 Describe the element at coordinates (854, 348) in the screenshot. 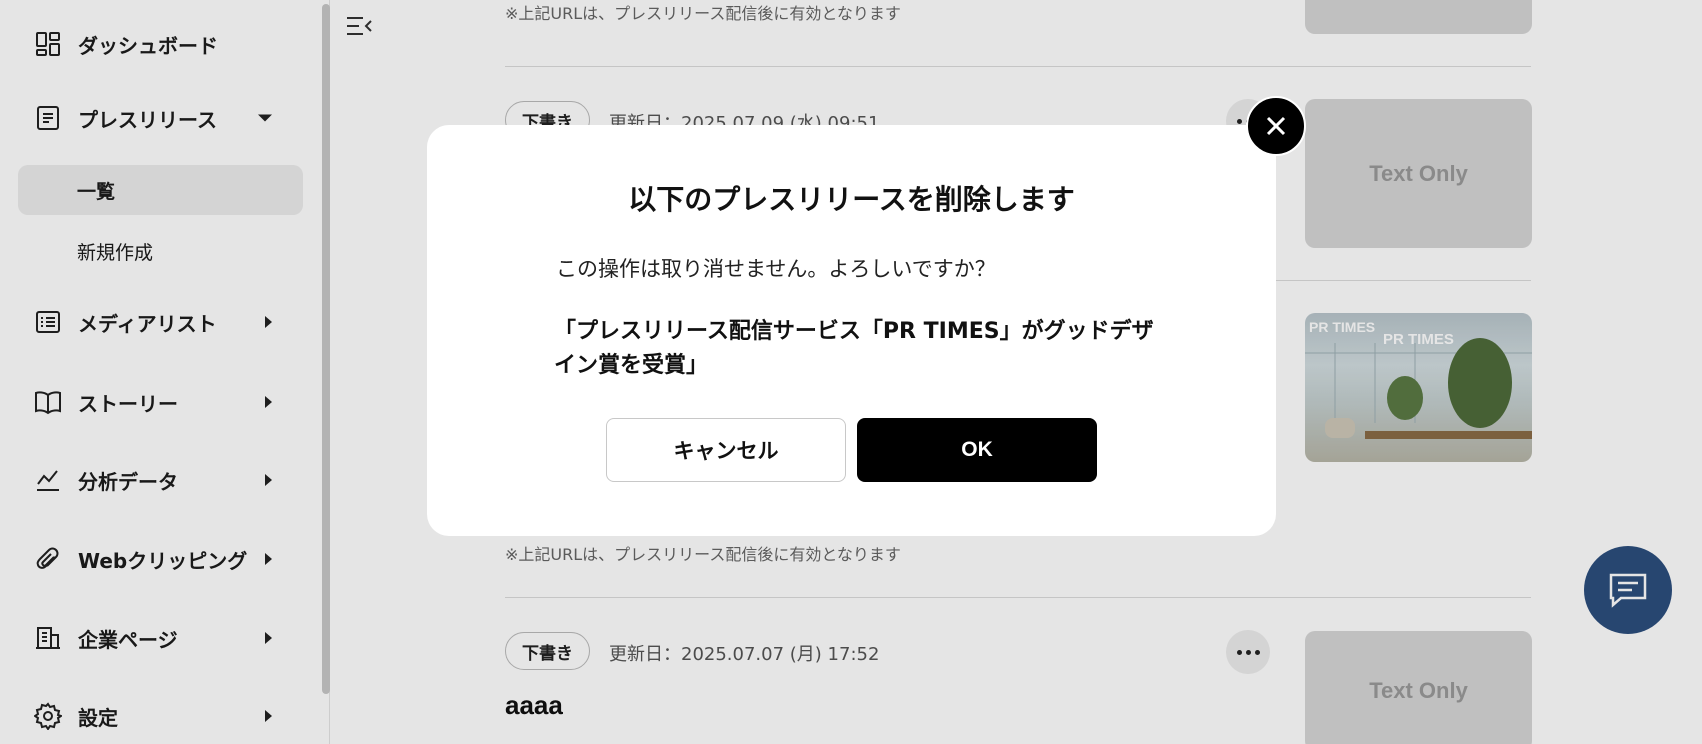

I see `target-release-title: 「プレスリリース配信サービス「PR TIMES」がグッドデザイン賞を受賞」` at that location.